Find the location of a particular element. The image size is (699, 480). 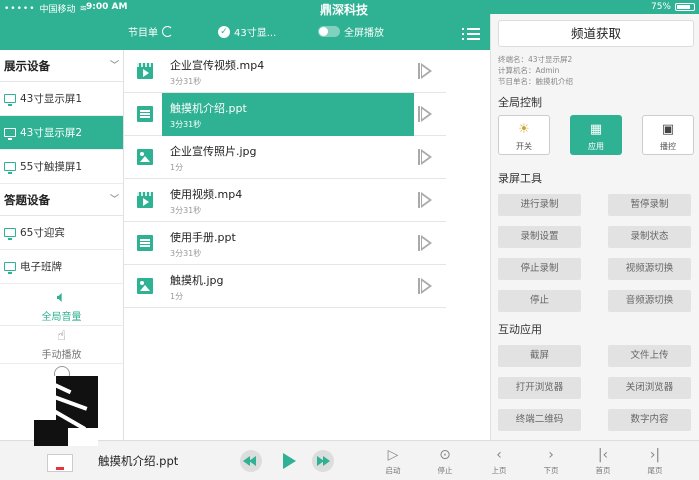

fullscreen-toggle: 全屏播放 is located at coordinates (351, 31).